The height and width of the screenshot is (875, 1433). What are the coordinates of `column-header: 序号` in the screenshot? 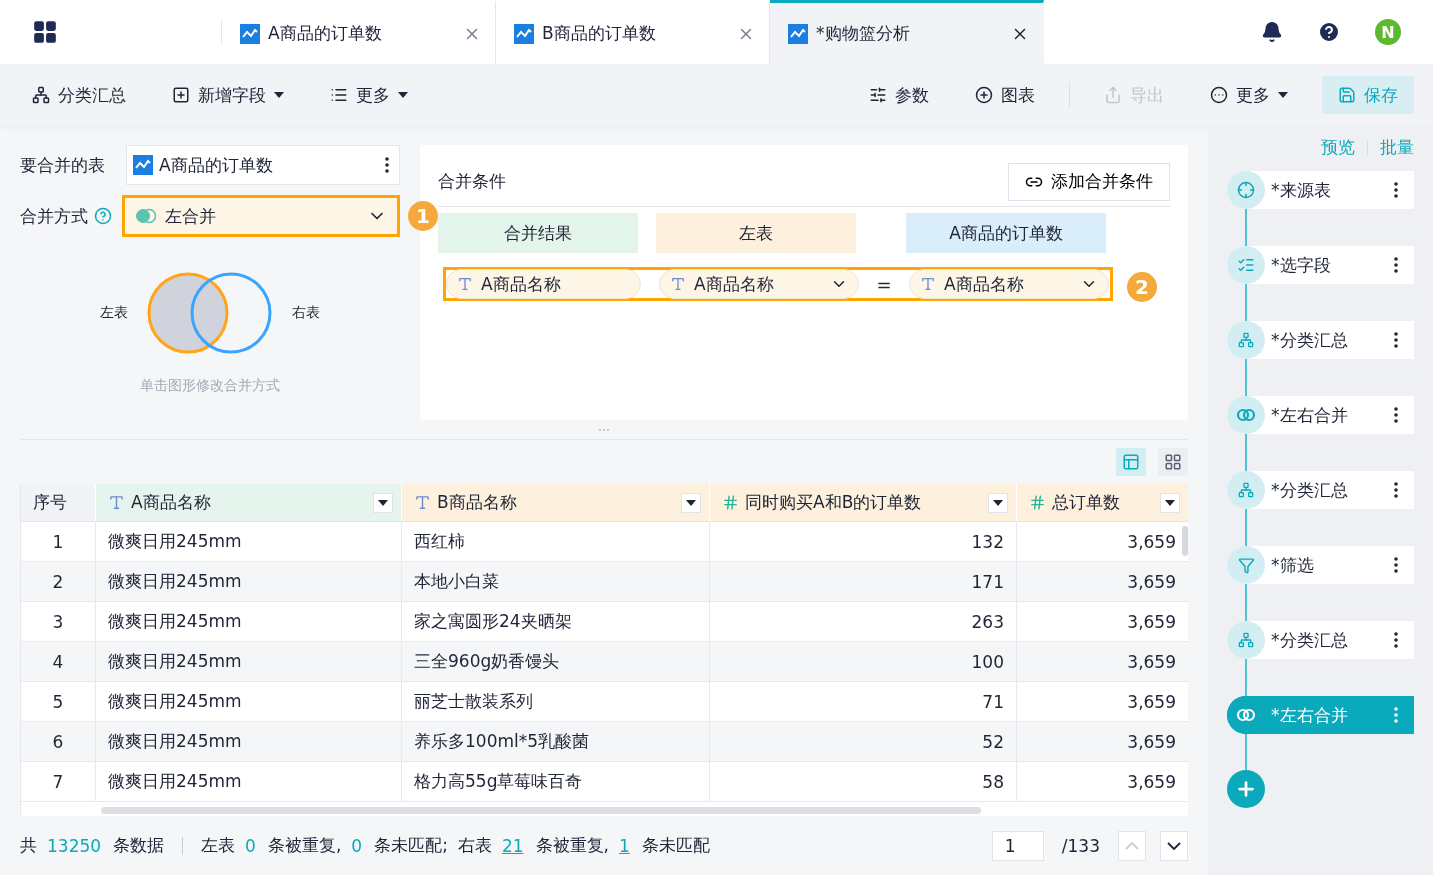 It's located at (58, 503).